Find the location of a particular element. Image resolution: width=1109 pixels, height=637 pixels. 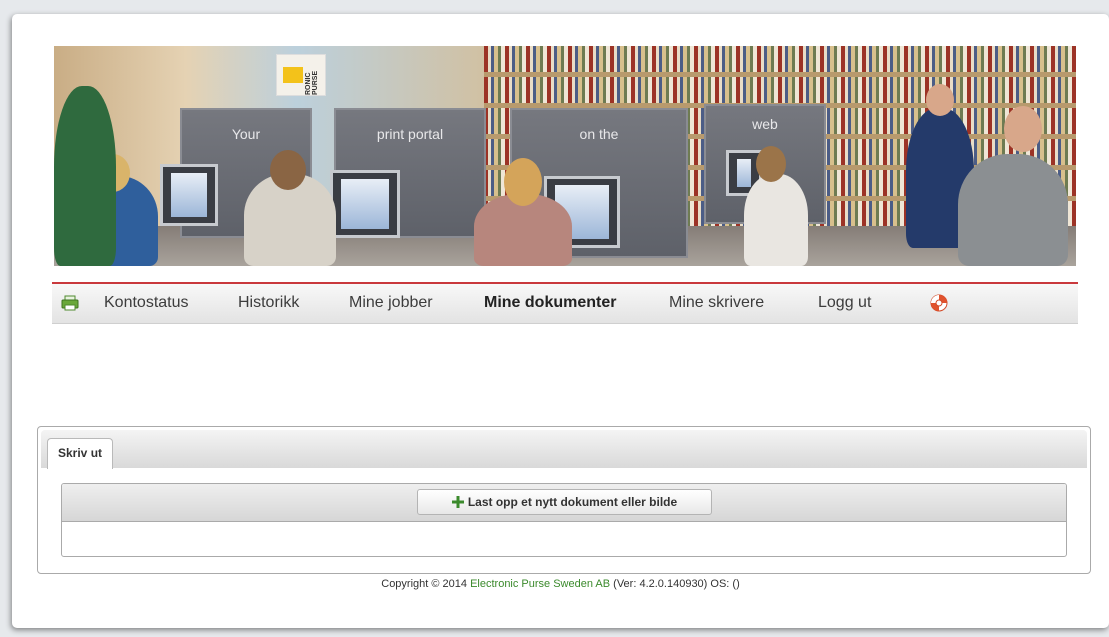

nav-item-logg-ut: Logg ut is located at coordinates (844, 303).